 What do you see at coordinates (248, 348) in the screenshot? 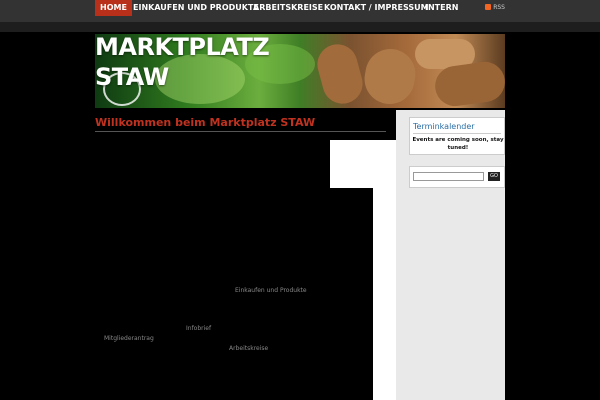
I see `link-arbeitskreise: Arbeitskreise` at bounding box center [248, 348].